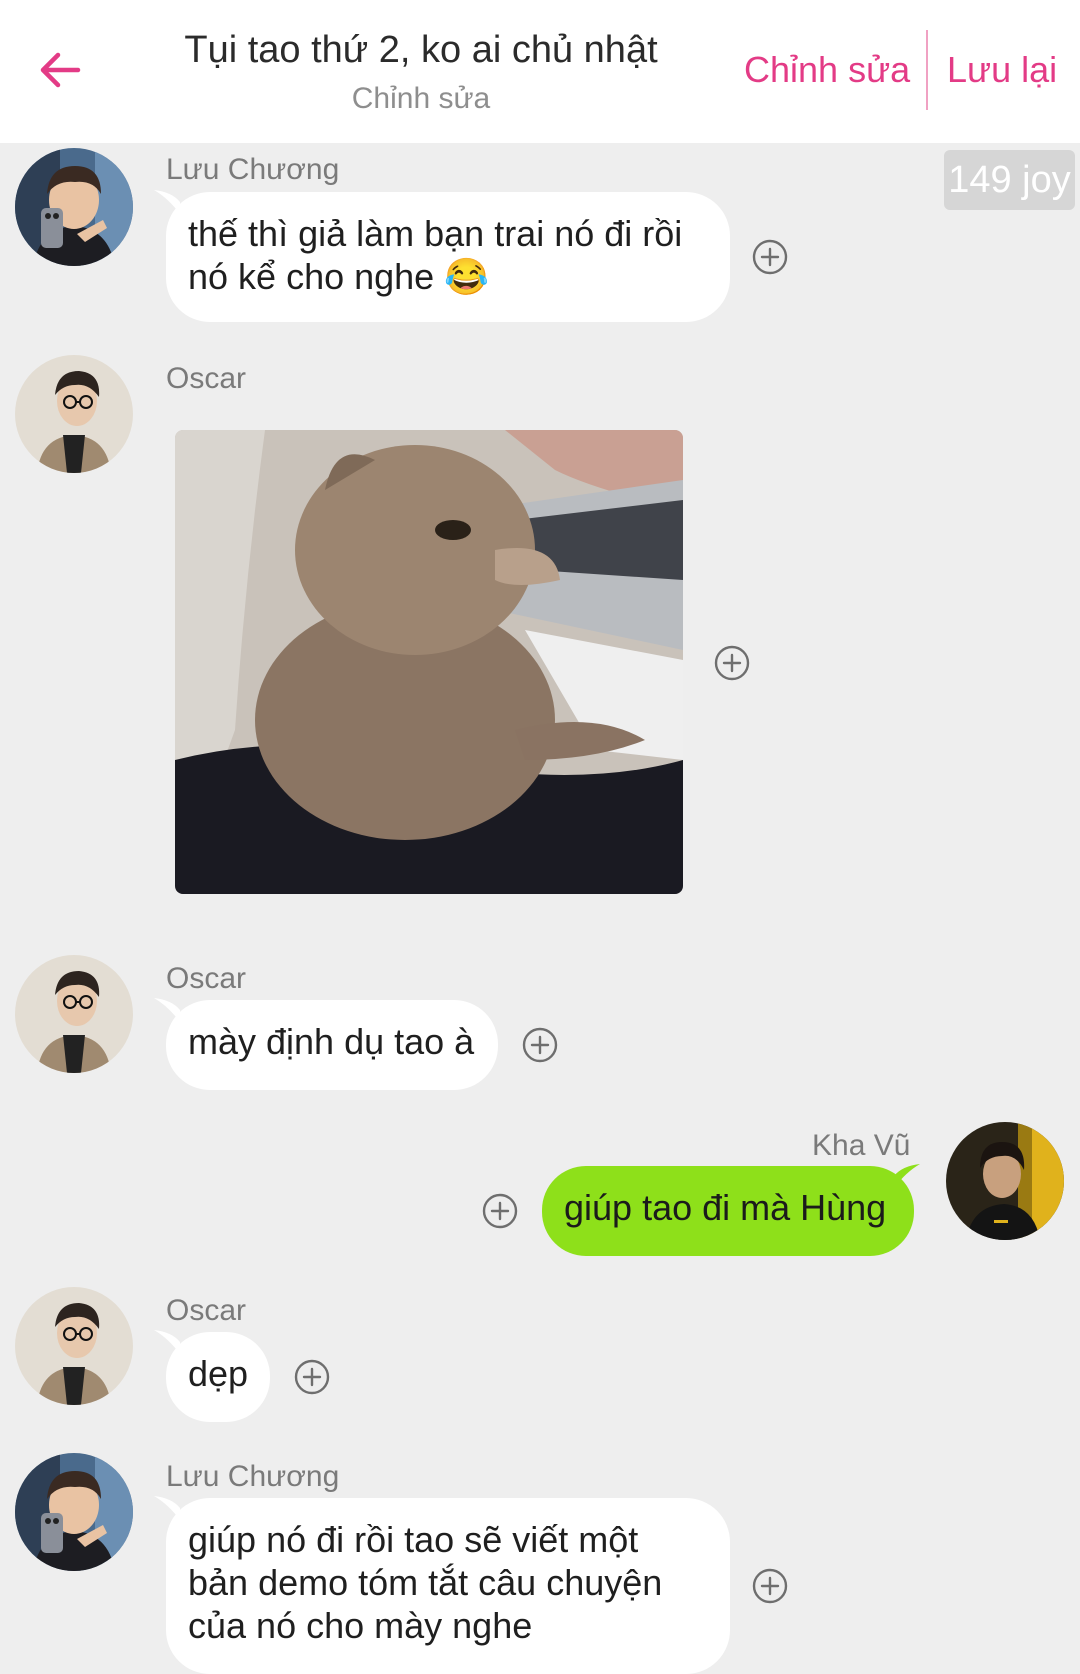 This screenshot has height=1674, width=1080. Describe the element at coordinates (360, 1625) in the screenshot. I see `message-line: của nó cho mày nghe` at that location.